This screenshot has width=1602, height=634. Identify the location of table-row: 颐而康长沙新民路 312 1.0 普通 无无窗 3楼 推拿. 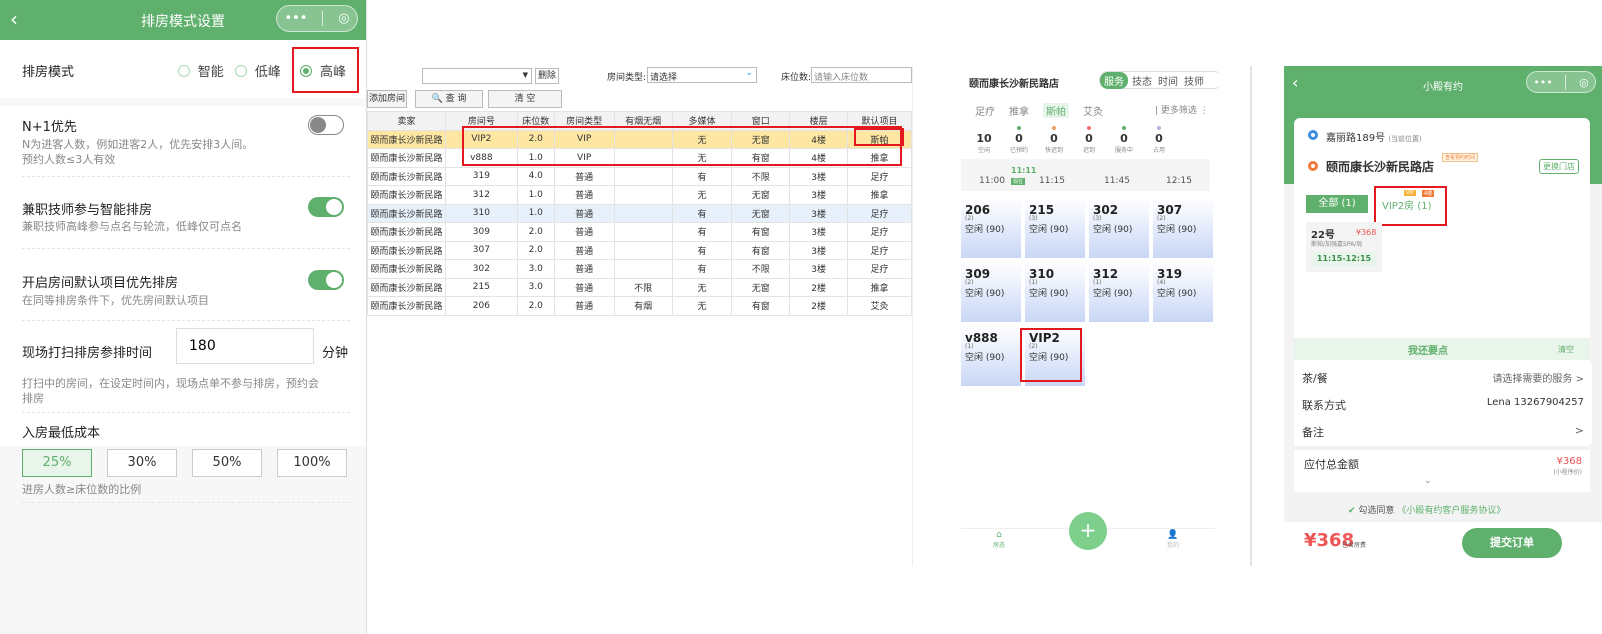
(639, 195).